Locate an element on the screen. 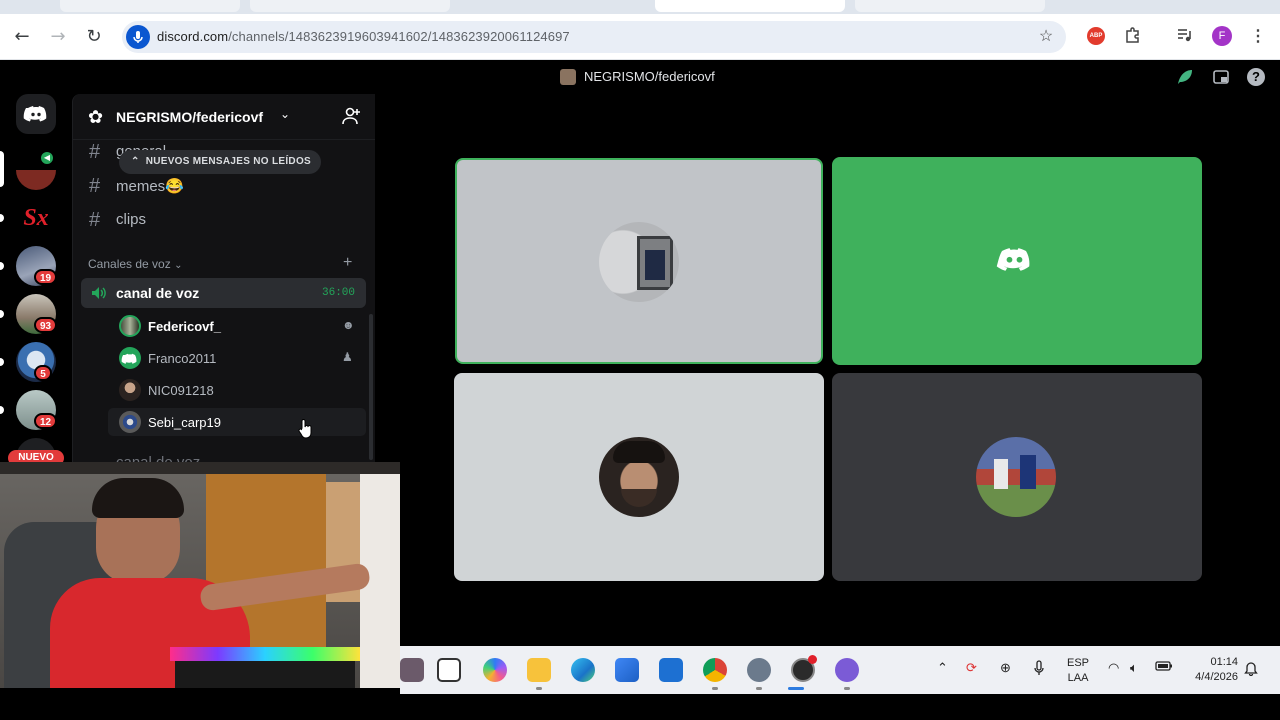 The image size is (1280, 720). extensions-puzzle-icon is located at coordinates (1133, 37).